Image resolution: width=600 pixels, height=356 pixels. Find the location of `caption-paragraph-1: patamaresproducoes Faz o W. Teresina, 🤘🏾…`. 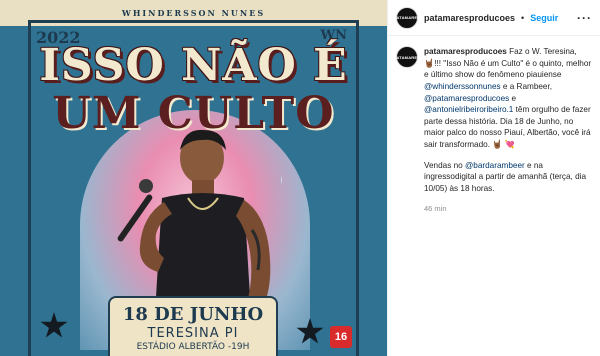

caption-paragraph-1: patamaresproducoes Faz o W. Teresina, 🤘🏾… is located at coordinates (508, 98).